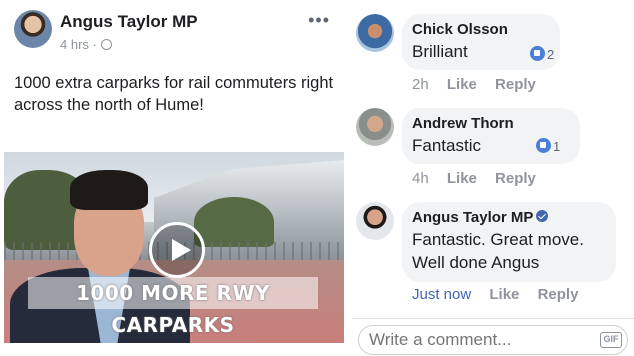 Image resolution: width=634 pixels, height=356 pixels. What do you see at coordinates (420, 84) in the screenshot?
I see `comment-time: 2h` at bounding box center [420, 84].